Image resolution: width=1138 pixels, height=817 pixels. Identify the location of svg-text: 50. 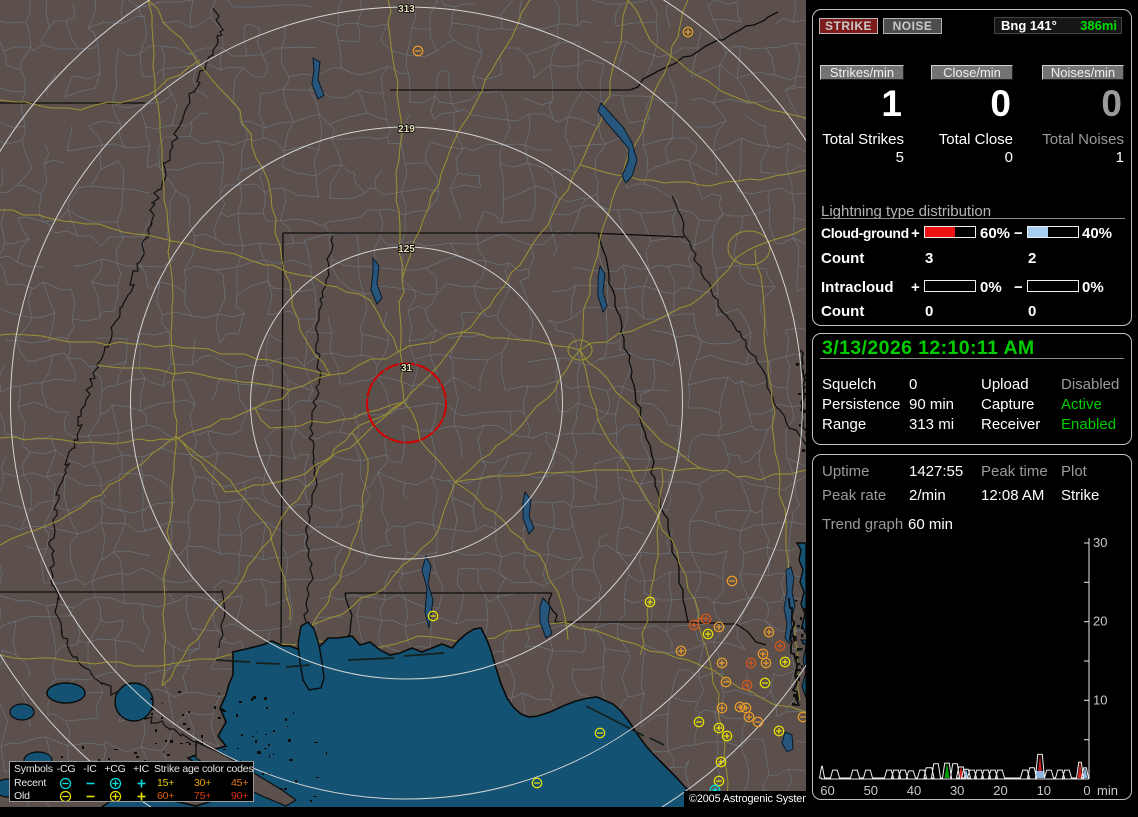
(871, 790).